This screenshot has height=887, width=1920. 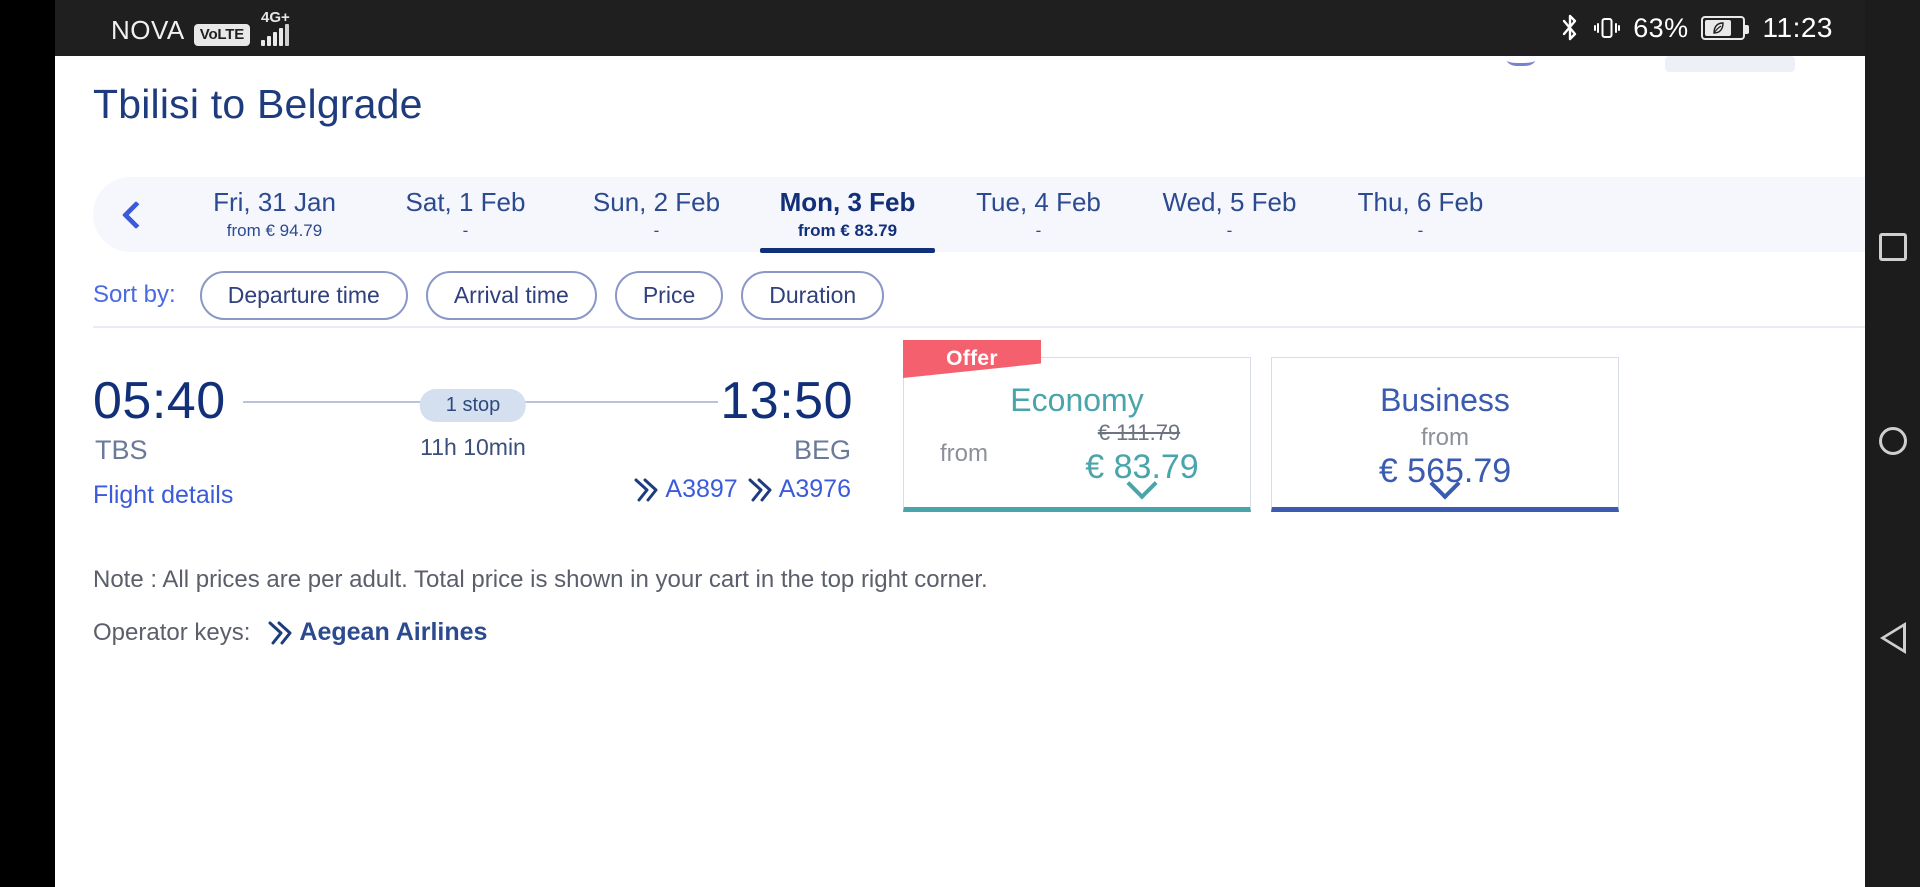 What do you see at coordinates (511, 295) in the screenshot?
I see `sort-option-arrival-time: Arrival time` at bounding box center [511, 295].